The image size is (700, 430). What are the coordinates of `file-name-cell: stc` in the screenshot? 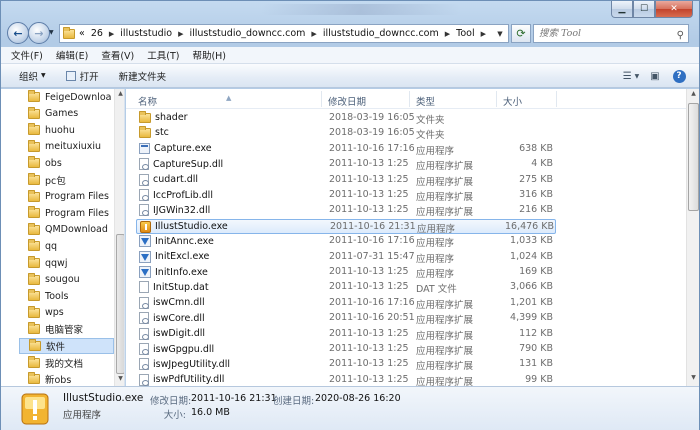 It's located at (154, 131).